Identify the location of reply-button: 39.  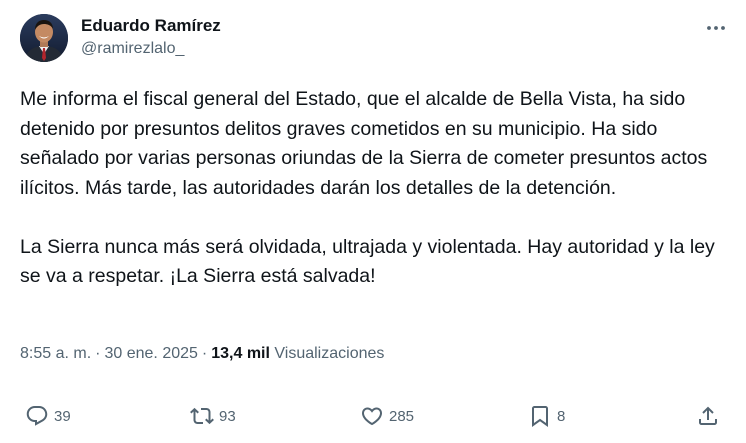
(48, 416).